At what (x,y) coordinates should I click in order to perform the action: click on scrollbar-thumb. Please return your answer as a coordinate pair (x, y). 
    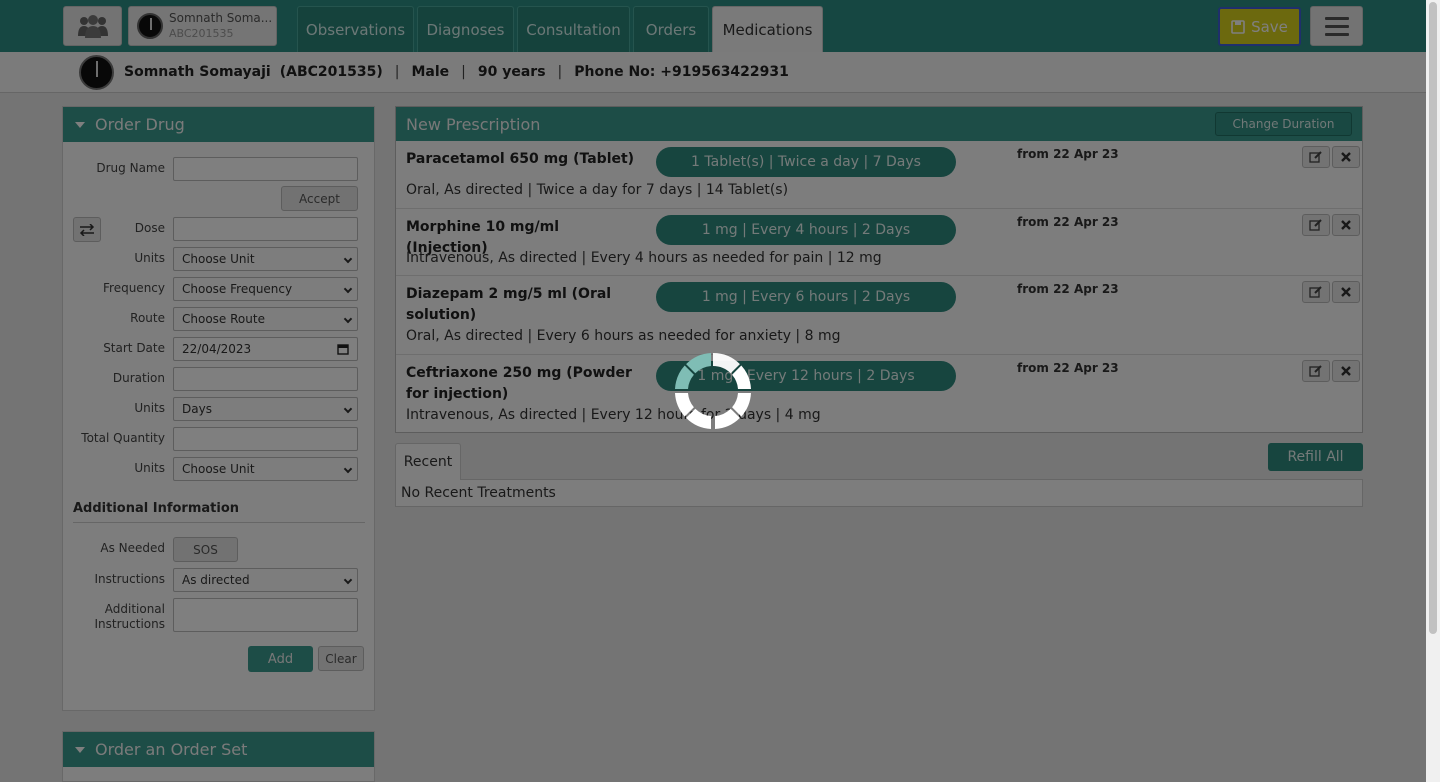
    Looking at the image, I should click on (1433, 318).